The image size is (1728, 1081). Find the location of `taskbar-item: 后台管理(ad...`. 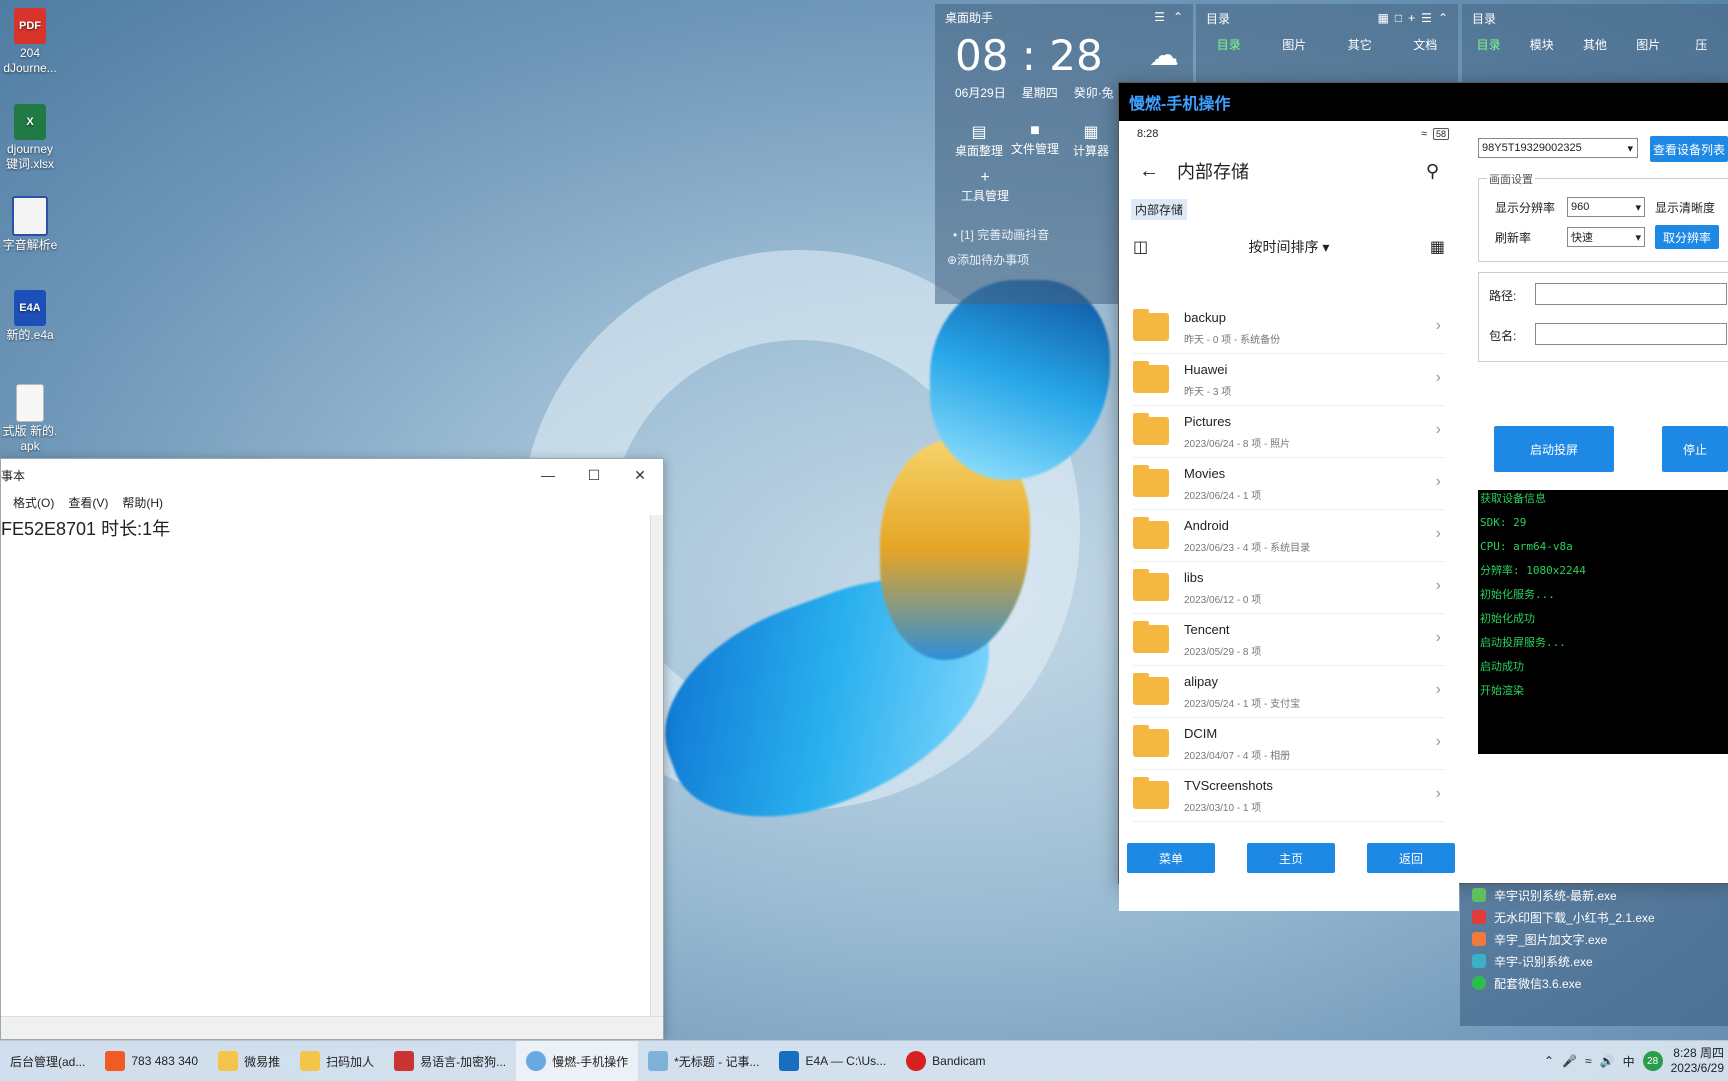

taskbar-item: 后台管理(ad... is located at coordinates (47, 1061).